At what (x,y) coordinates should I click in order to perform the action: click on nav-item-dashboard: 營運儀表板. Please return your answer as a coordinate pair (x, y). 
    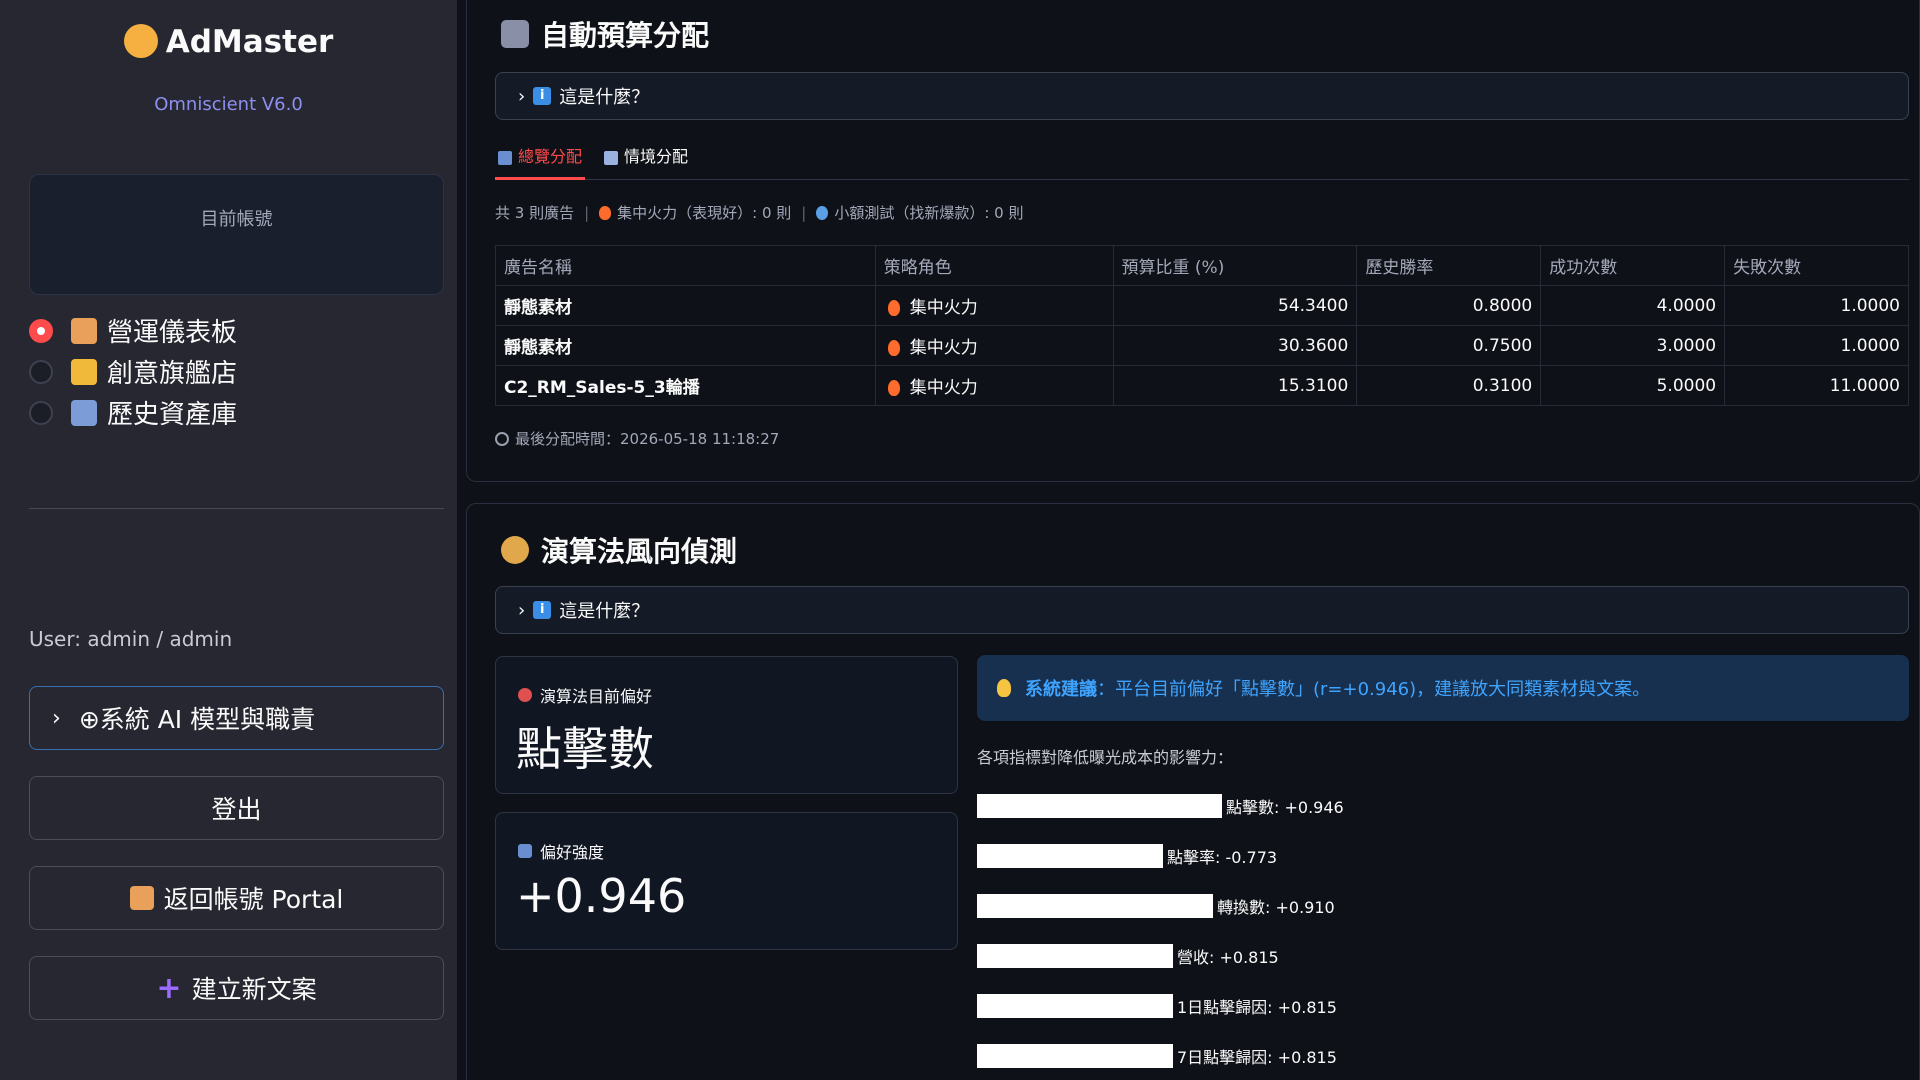
    Looking at the image, I should click on (133, 330).